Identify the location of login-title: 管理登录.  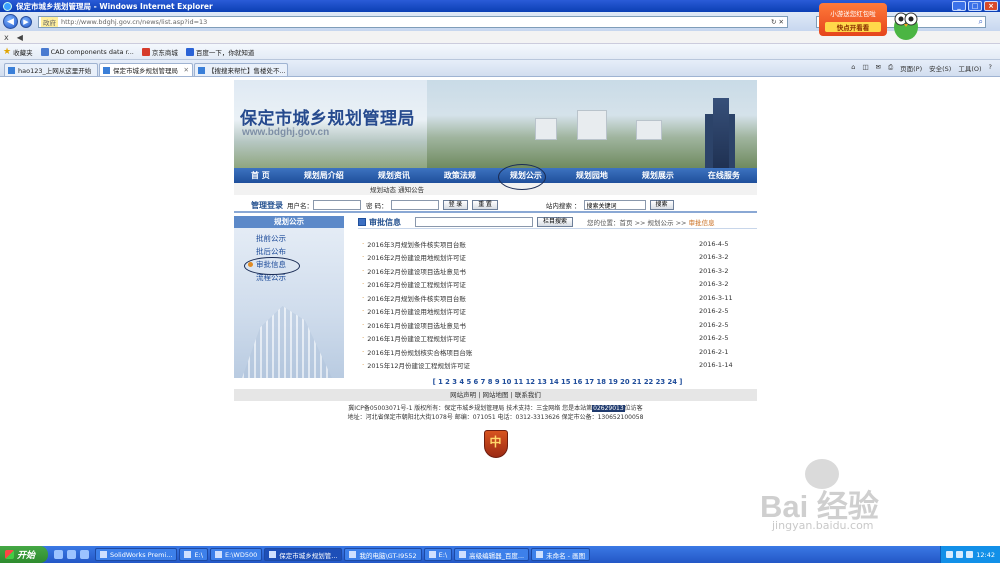
(267, 205).